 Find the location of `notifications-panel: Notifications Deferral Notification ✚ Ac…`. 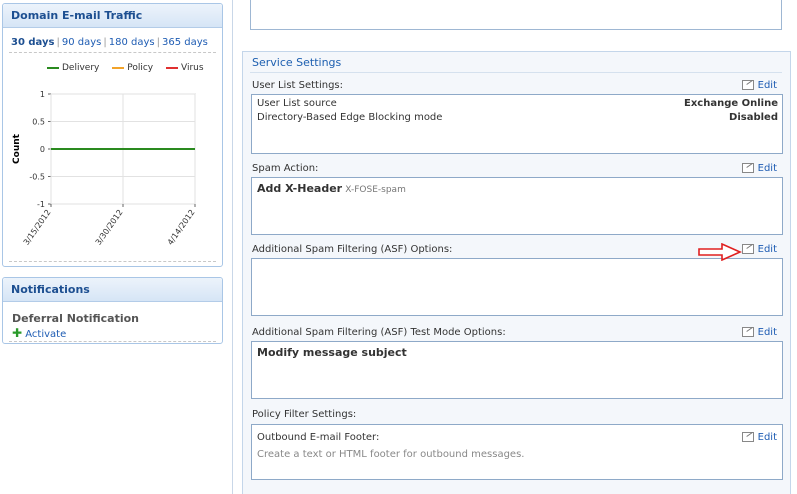

notifications-panel: Notifications Deferral Notification ✚ Ac… is located at coordinates (112, 310).